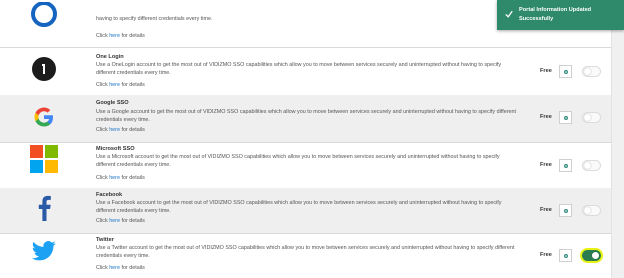  Describe the element at coordinates (44, 251) in the screenshot. I see `twitter-logo-icon` at that location.